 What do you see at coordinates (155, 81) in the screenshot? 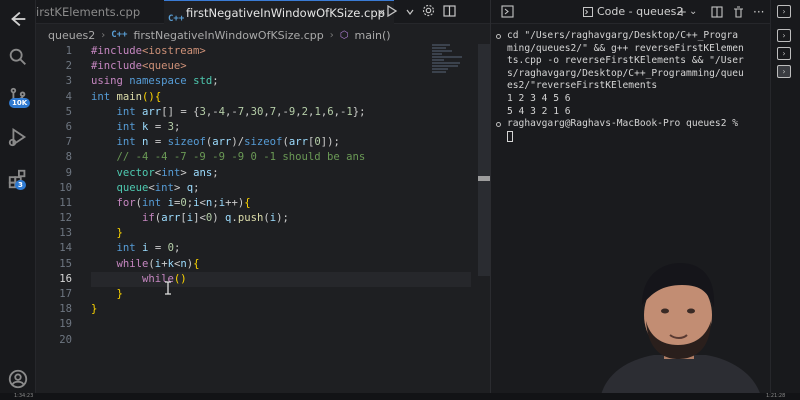
I see `code-line: using namespace std;` at bounding box center [155, 81].